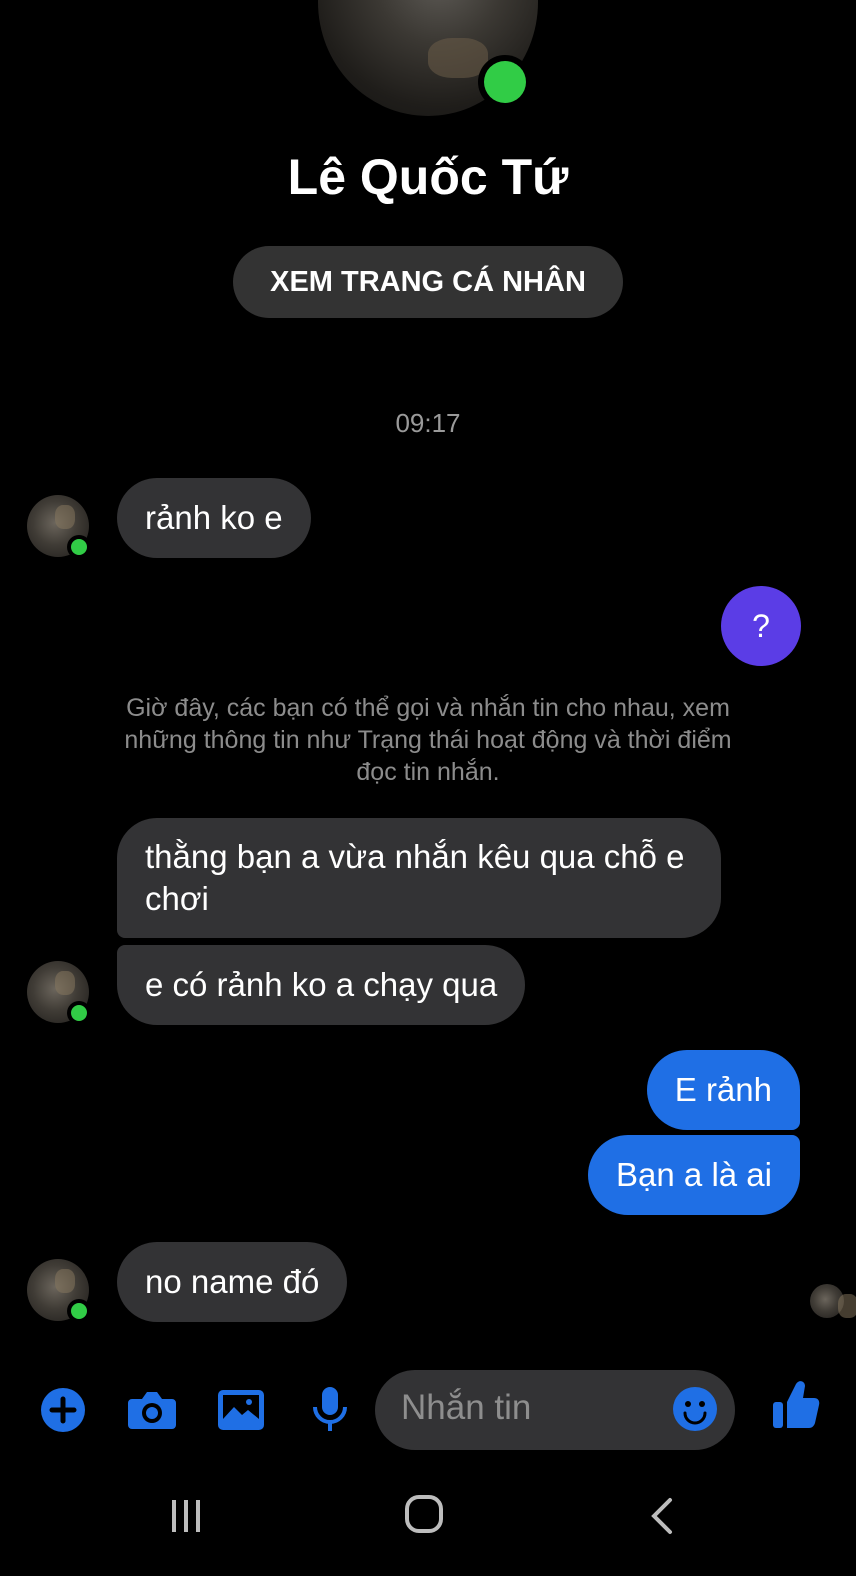  Describe the element at coordinates (761, 626) in the screenshot. I see `help-button: ?` at that location.